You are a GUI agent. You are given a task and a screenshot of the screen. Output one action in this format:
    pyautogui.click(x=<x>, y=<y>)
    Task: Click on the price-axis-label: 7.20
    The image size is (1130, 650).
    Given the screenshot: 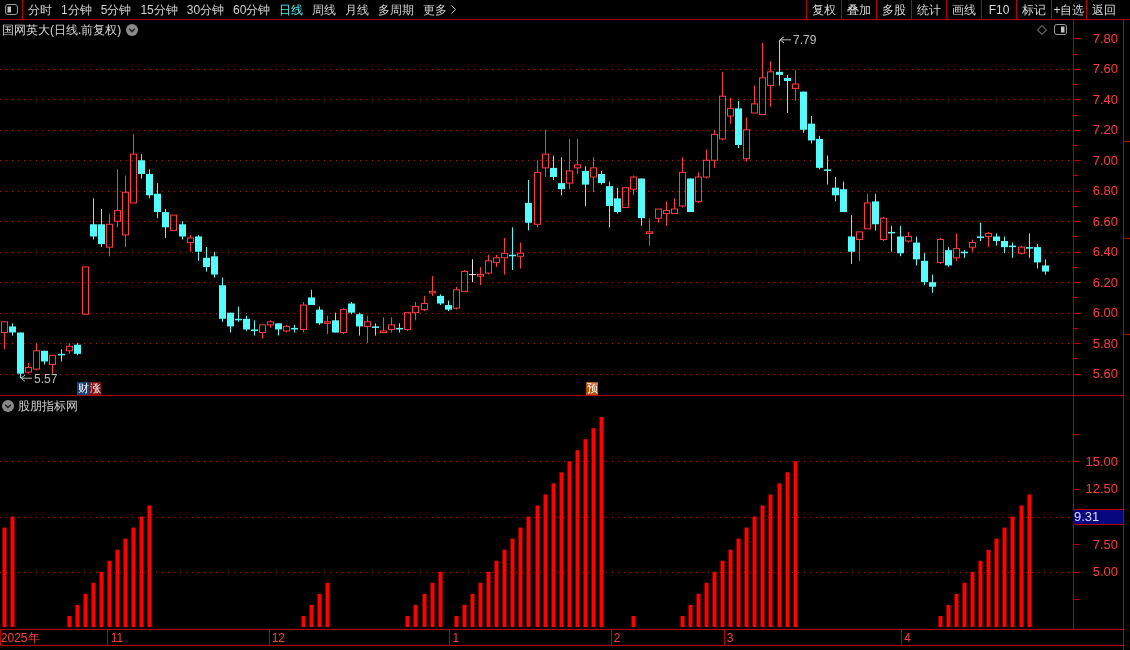 What is the action you would take?
    pyautogui.click(x=1105, y=130)
    